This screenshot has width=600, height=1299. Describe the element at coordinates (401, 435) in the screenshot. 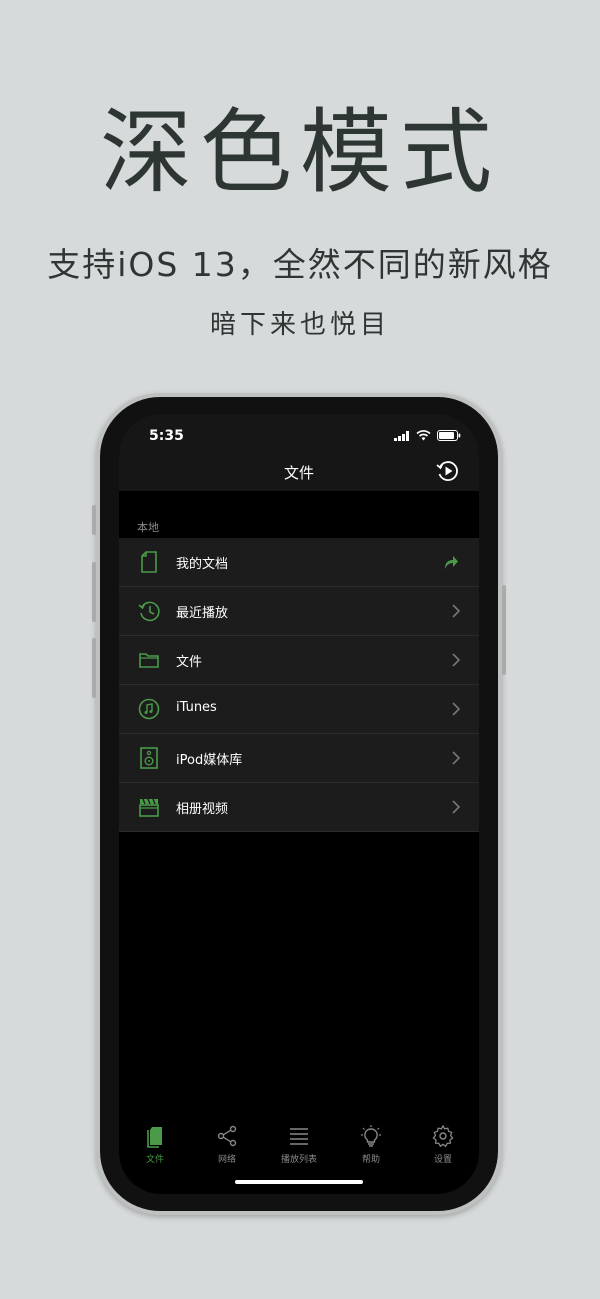

I see `signal-icon` at that location.